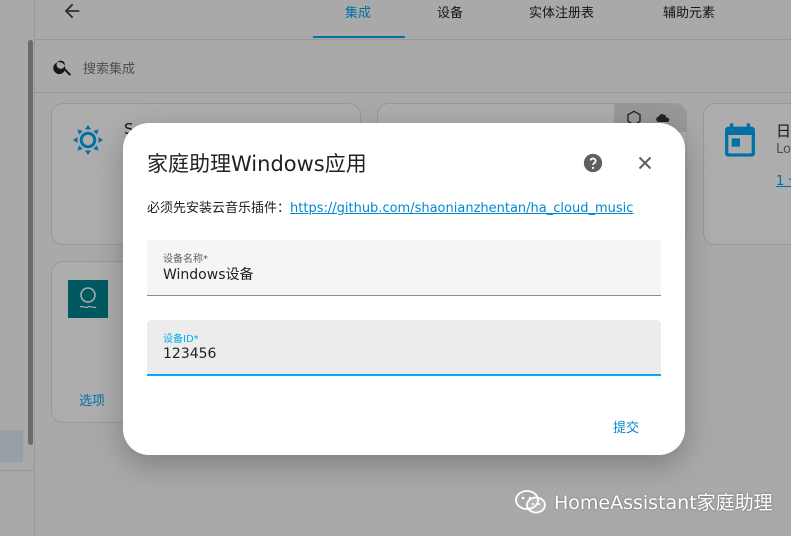  I want to click on device-name-input, so click(403, 274).